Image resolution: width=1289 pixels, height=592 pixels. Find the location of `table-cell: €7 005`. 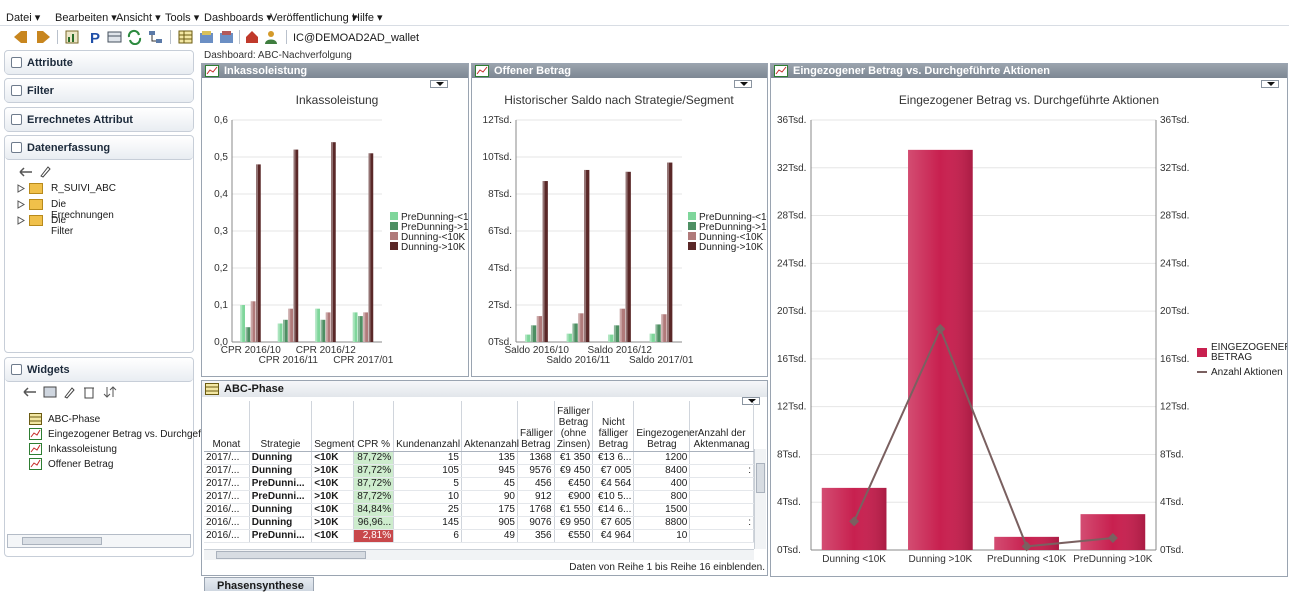

table-cell: €7 005 is located at coordinates (613, 471).